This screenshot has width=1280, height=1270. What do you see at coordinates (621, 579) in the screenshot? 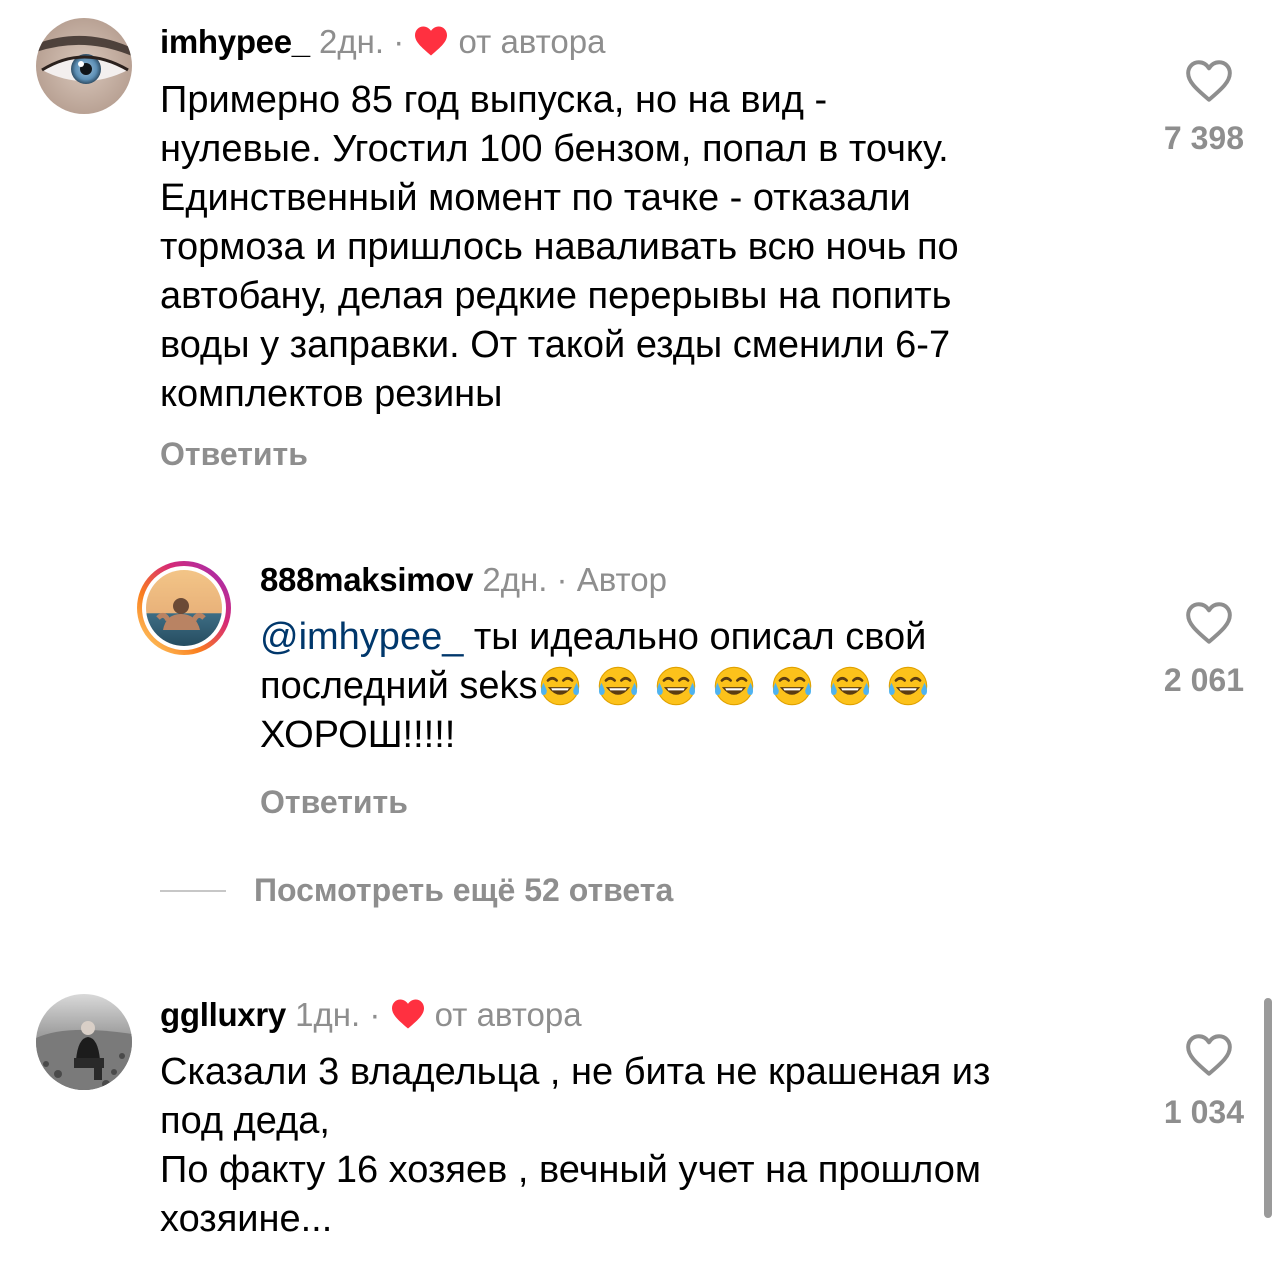
I see `author-badge: Автор` at bounding box center [621, 579].